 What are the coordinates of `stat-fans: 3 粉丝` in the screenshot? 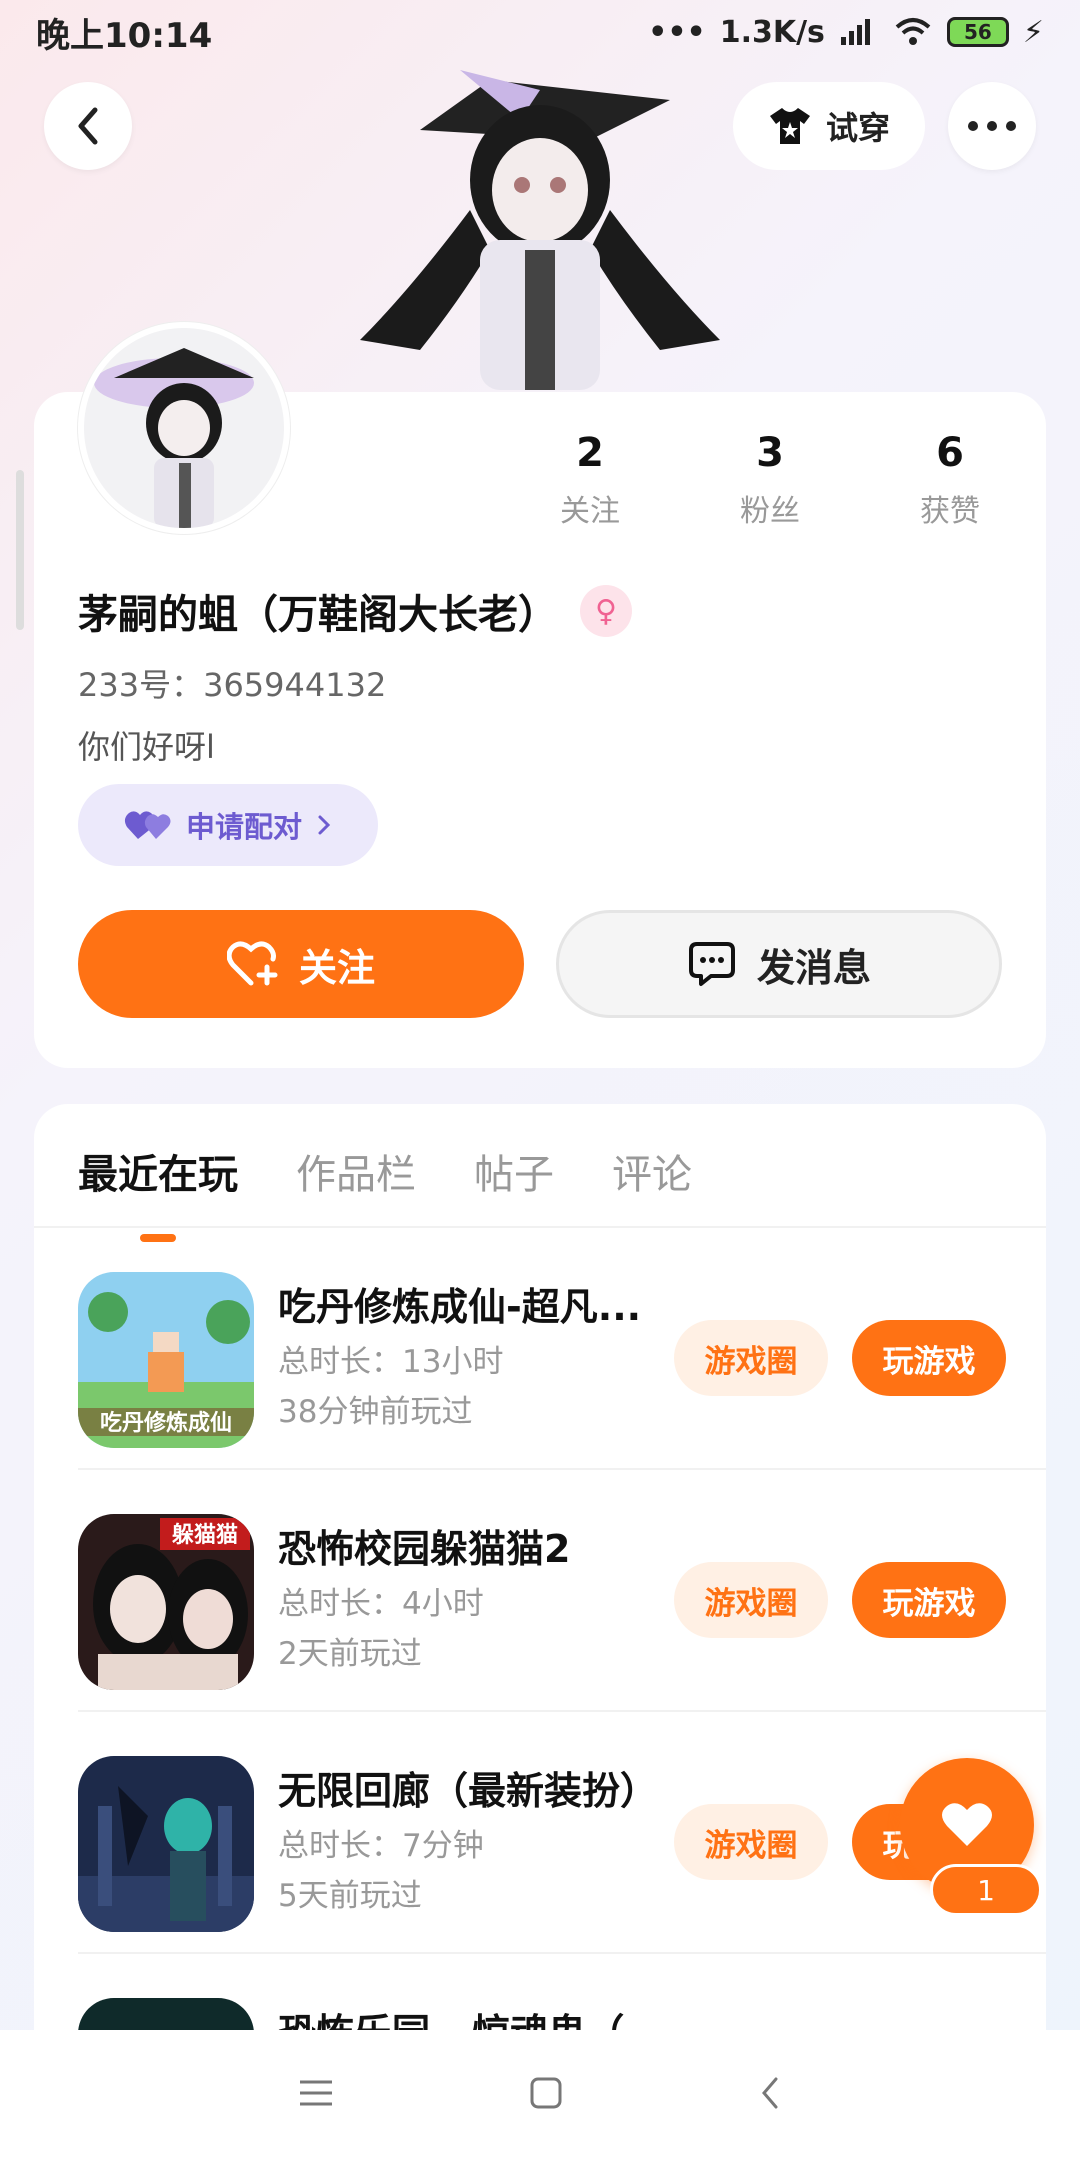 It's located at (770, 480).